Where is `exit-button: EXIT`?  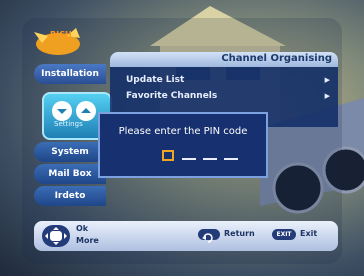 exit-button: EXIT is located at coordinates (284, 234).